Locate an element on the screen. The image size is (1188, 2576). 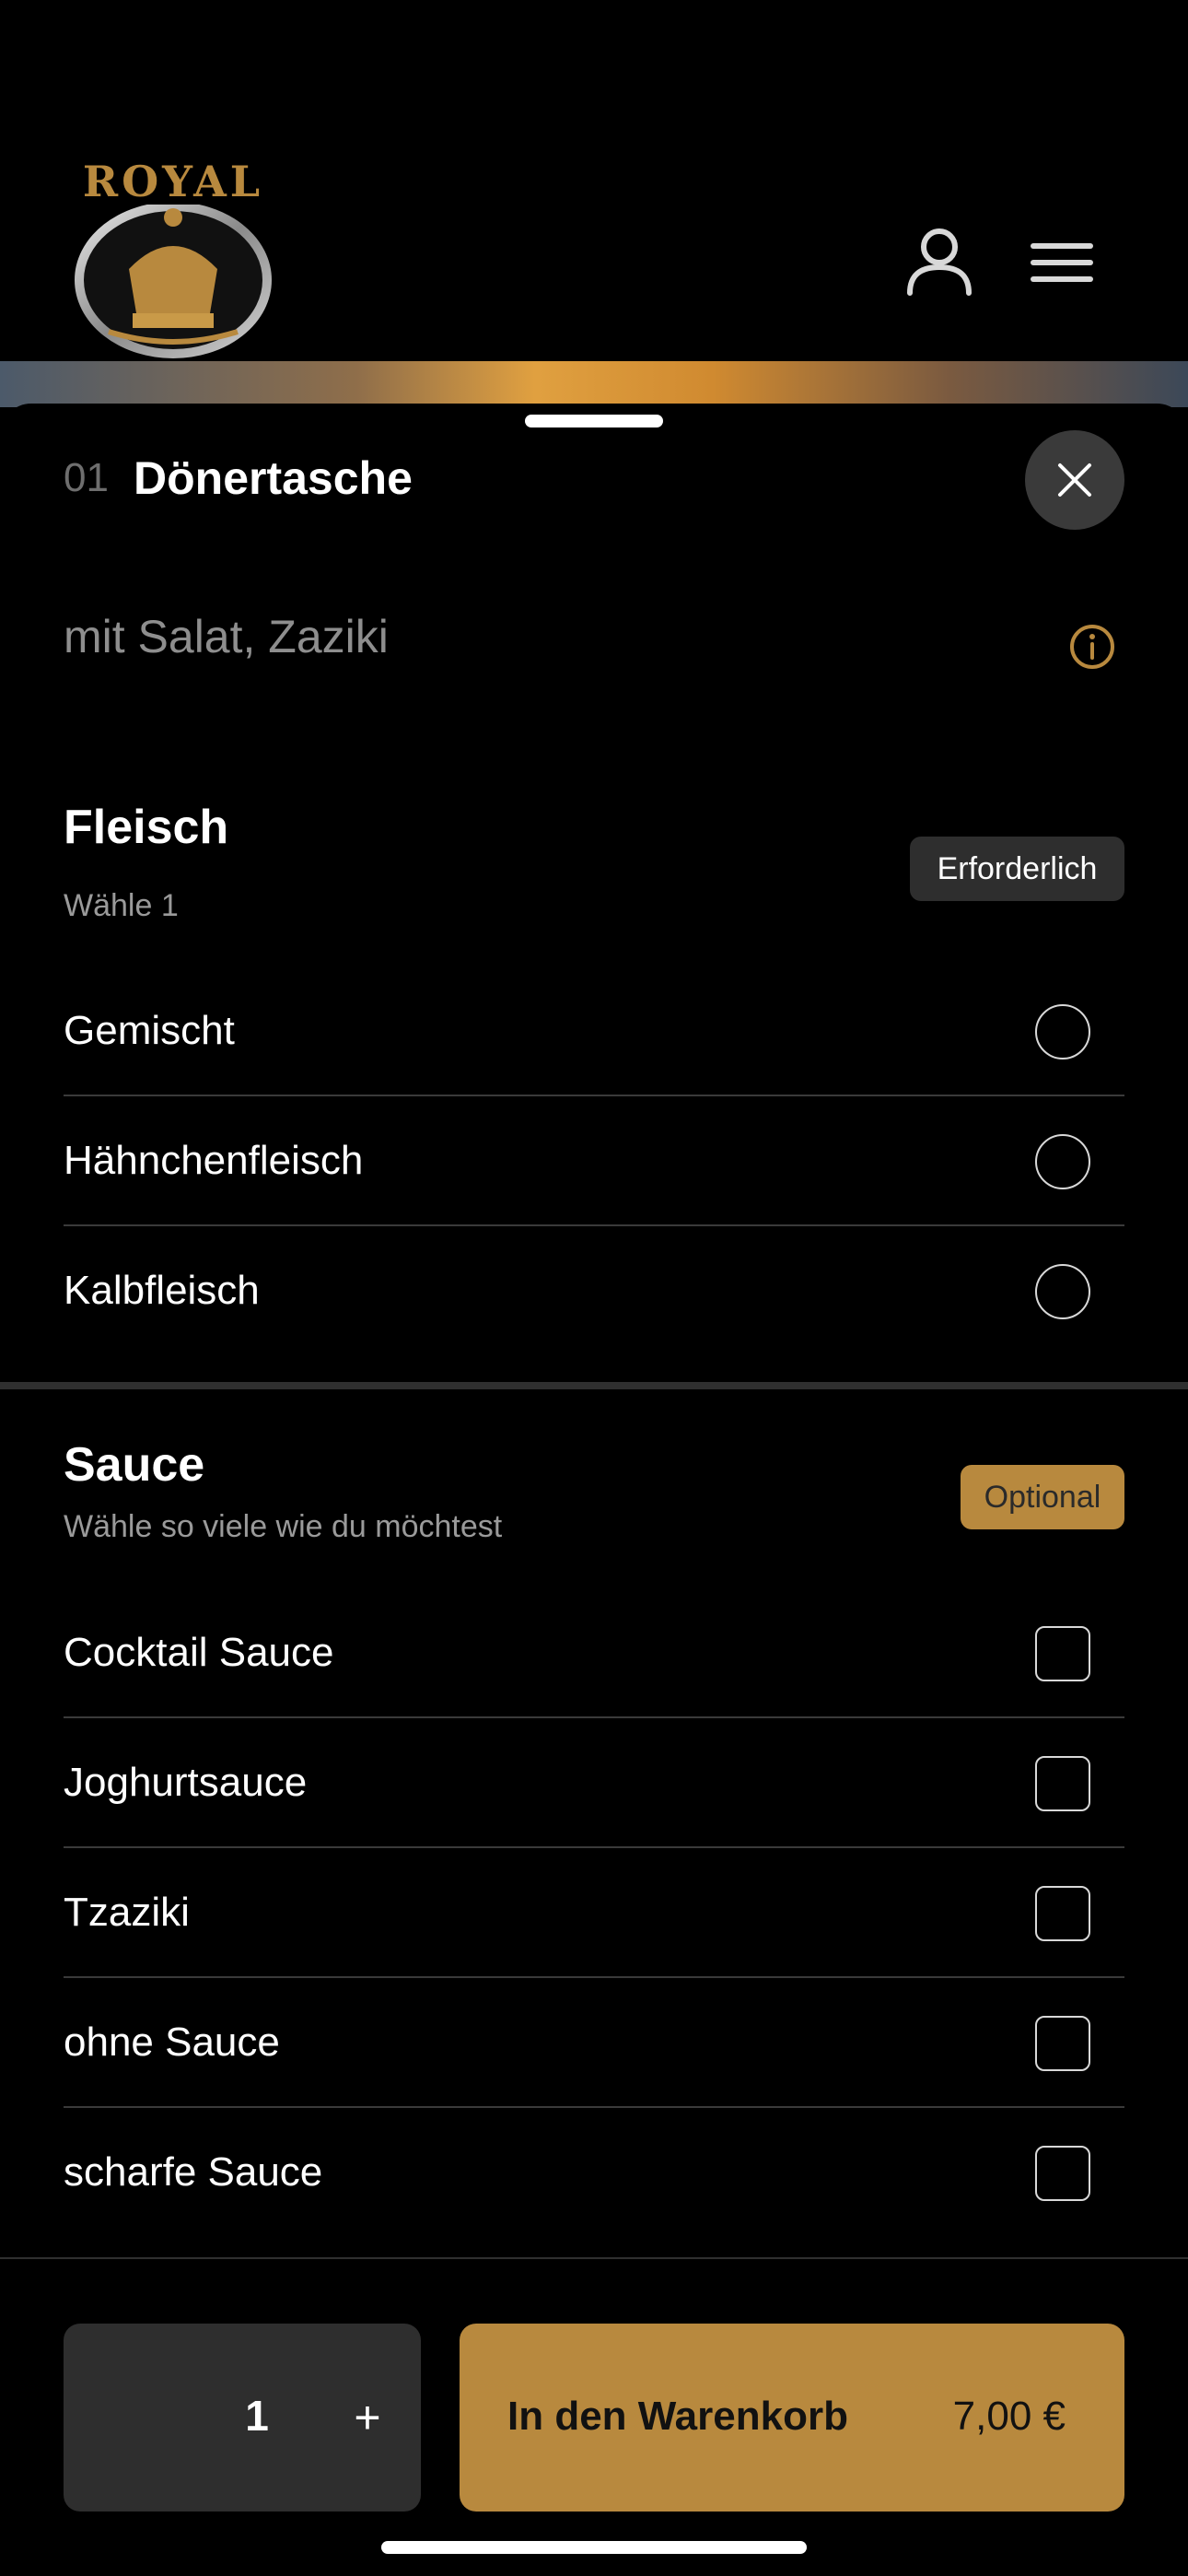
option-row-joghurtsauce: Joghurtsauce is located at coordinates (594, 1783).